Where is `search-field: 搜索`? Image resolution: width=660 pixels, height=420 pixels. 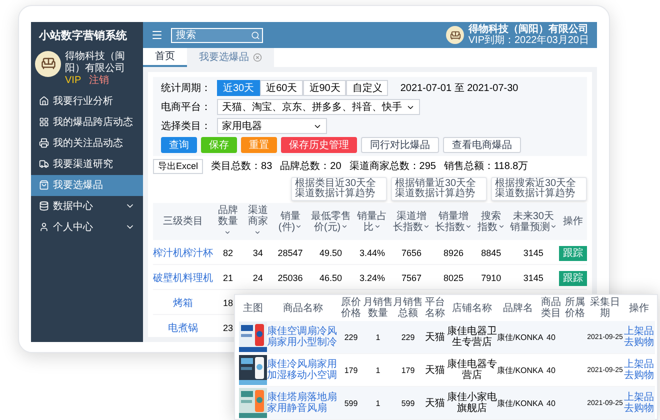
search-field: 搜索 is located at coordinates (217, 35).